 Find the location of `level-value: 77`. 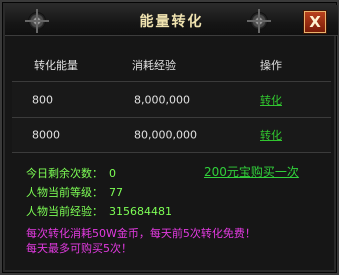

level-value: 77 is located at coordinates (116, 192).